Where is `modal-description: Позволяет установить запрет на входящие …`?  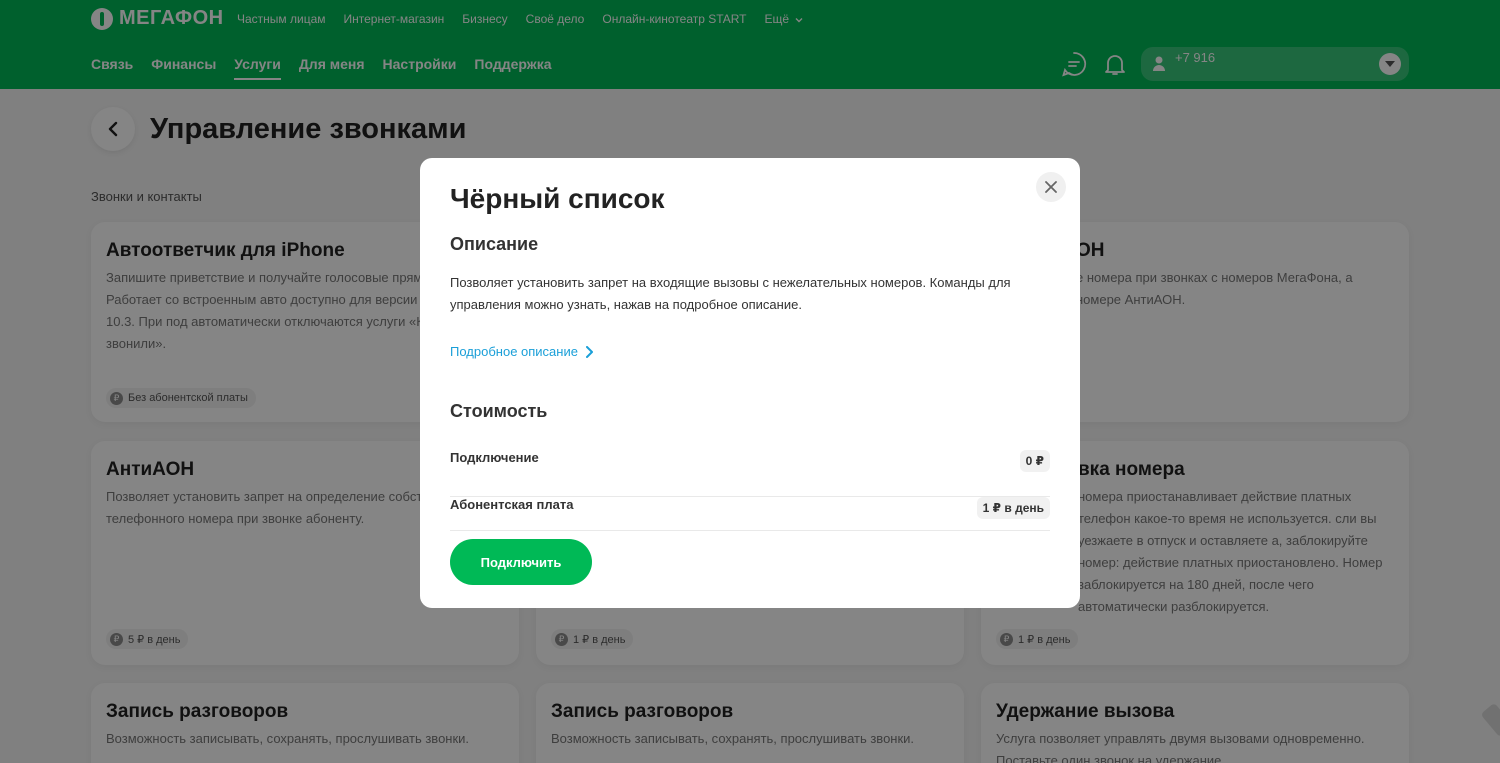
modal-description: Позволяет установить запрет на входящие … is located at coordinates (730, 293).